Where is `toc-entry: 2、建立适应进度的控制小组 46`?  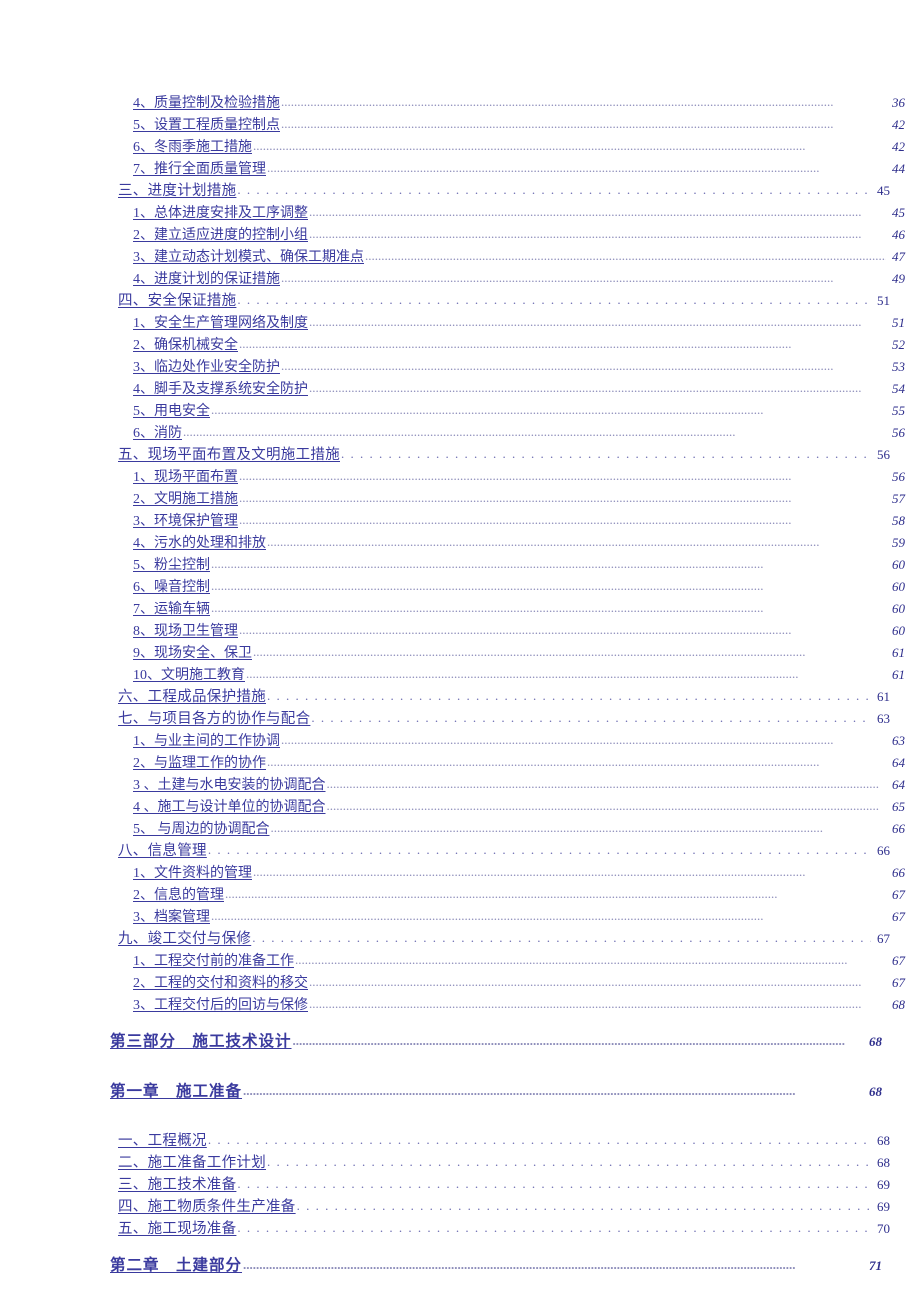
toc-entry: 2、建立适应进度的控制小组 46 is located at coordinates (489, 239).